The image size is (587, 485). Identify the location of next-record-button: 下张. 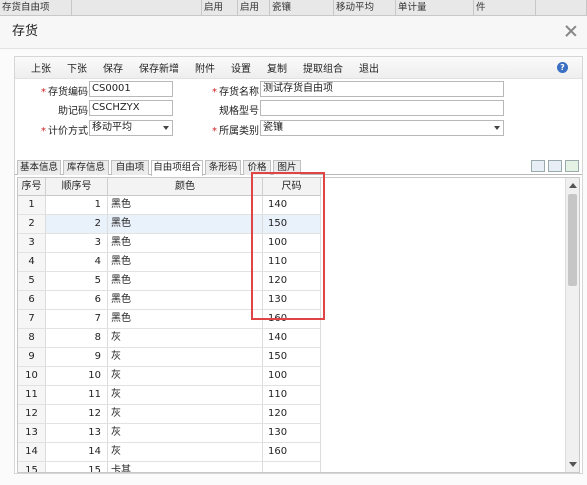
(77, 67).